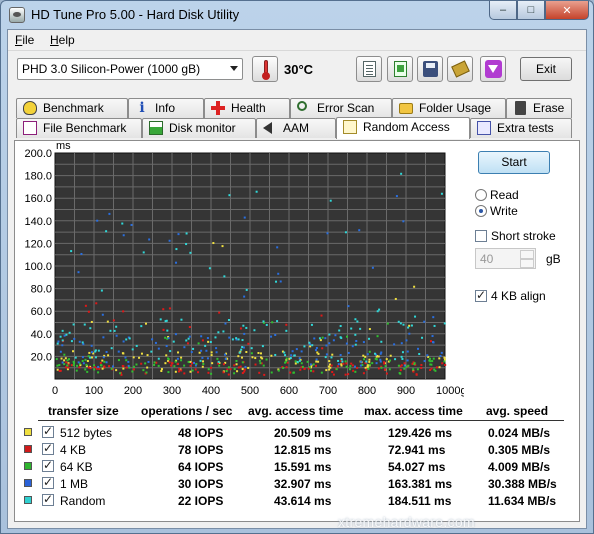 The image size is (594, 534). Describe the element at coordinates (369, 69) in the screenshot. I see `copy-info-button` at that location.